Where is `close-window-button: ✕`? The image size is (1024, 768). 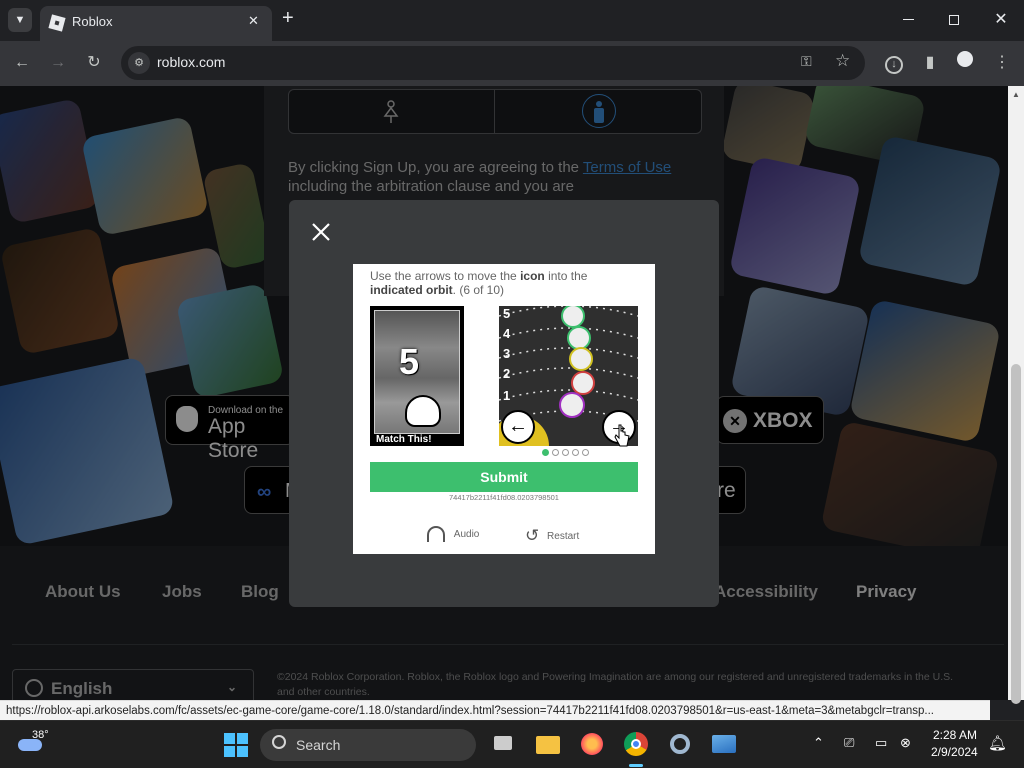
close-window-button: ✕ is located at coordinates (1001, 20).